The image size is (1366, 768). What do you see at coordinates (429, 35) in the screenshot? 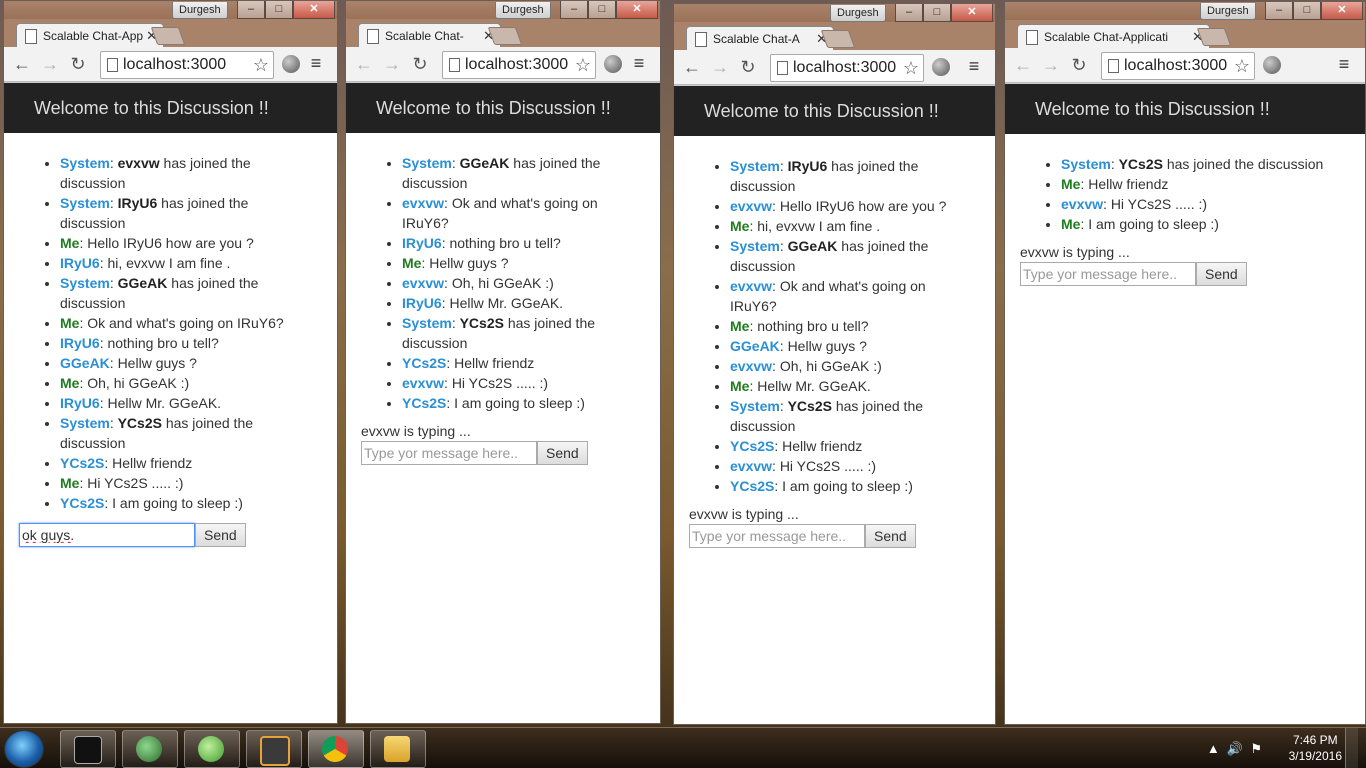
I see `tab-chat-app: Scalable Chat- ✕` at bounding box center [429, 35].